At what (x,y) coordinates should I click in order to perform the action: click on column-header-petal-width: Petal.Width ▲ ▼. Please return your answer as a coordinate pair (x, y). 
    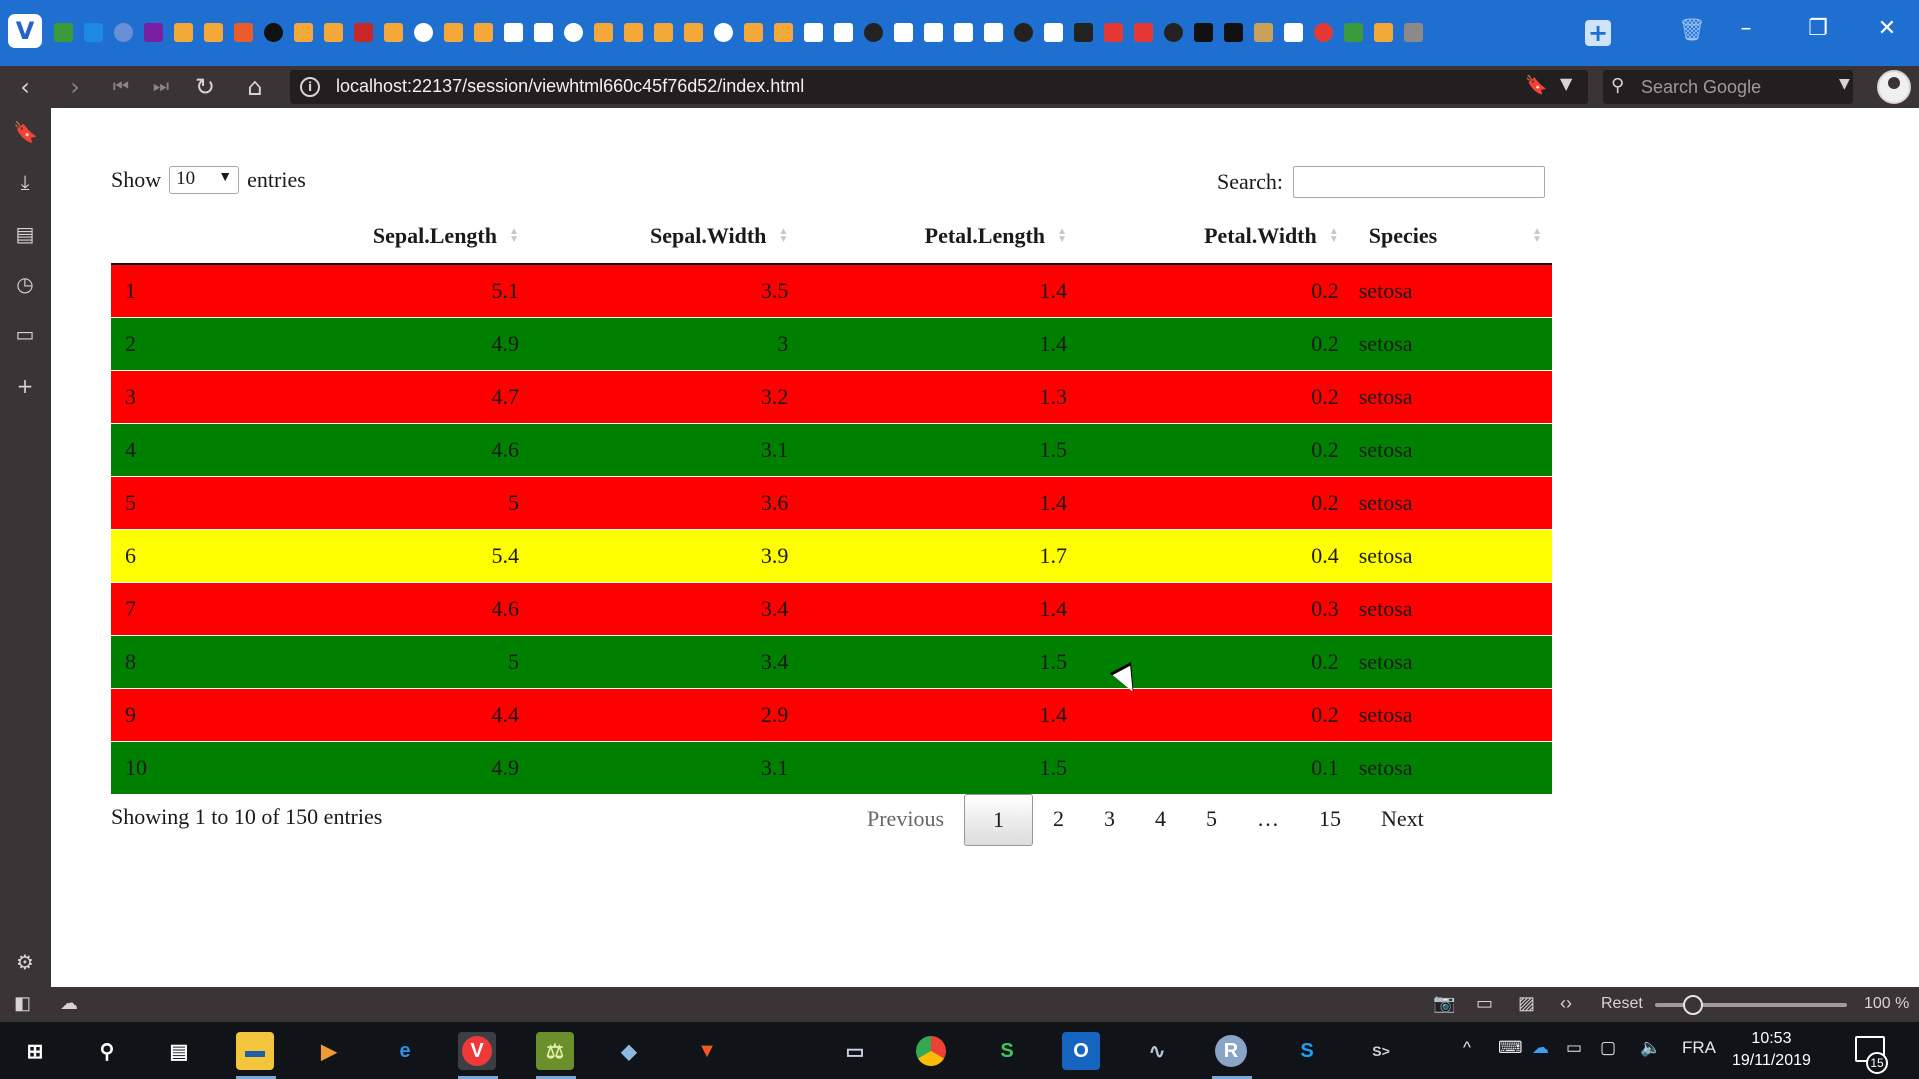
    Looking at the image, I should click on (1213, 236).